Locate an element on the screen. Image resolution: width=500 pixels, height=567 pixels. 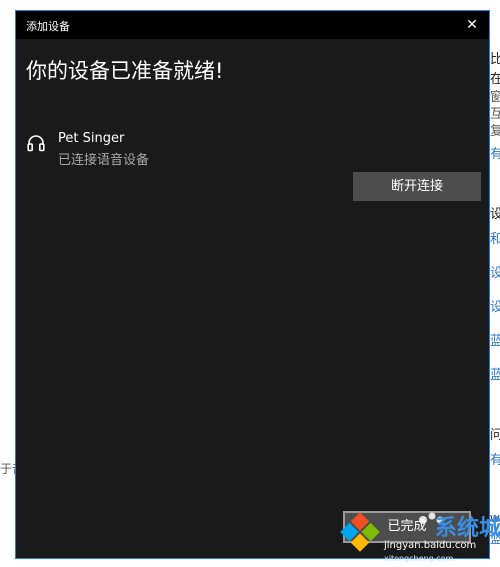
watermark-site: jingyan.baidu.com is located at coordinates (430, 545).